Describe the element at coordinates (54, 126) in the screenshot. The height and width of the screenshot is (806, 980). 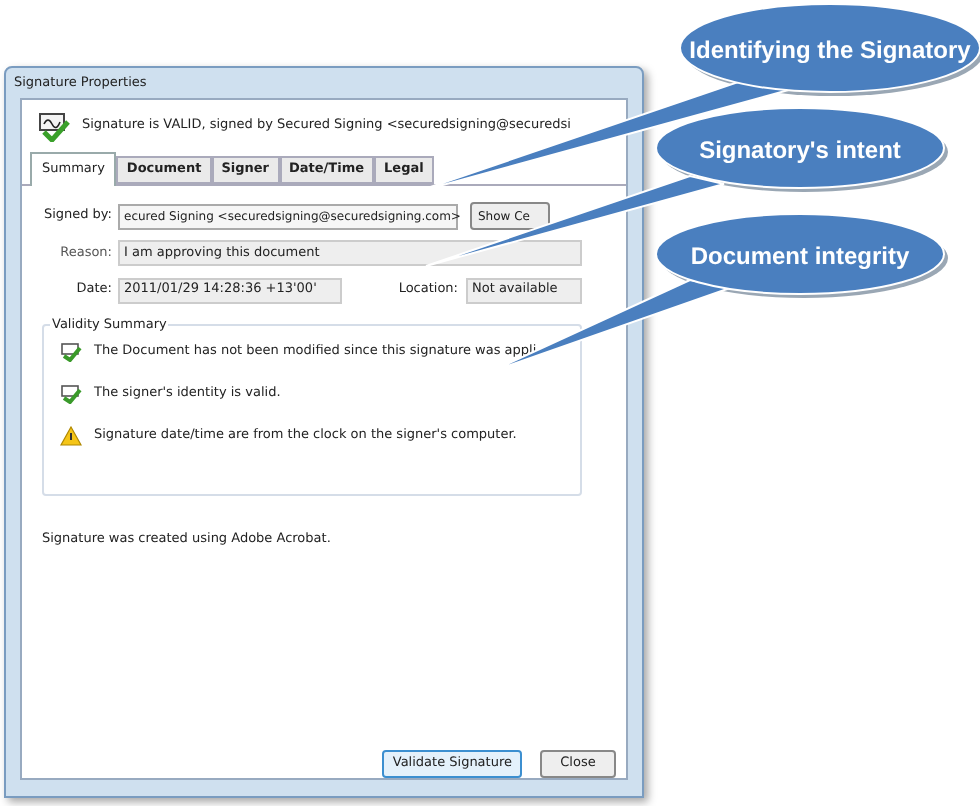
I see `signature-valid-icon` at that location.